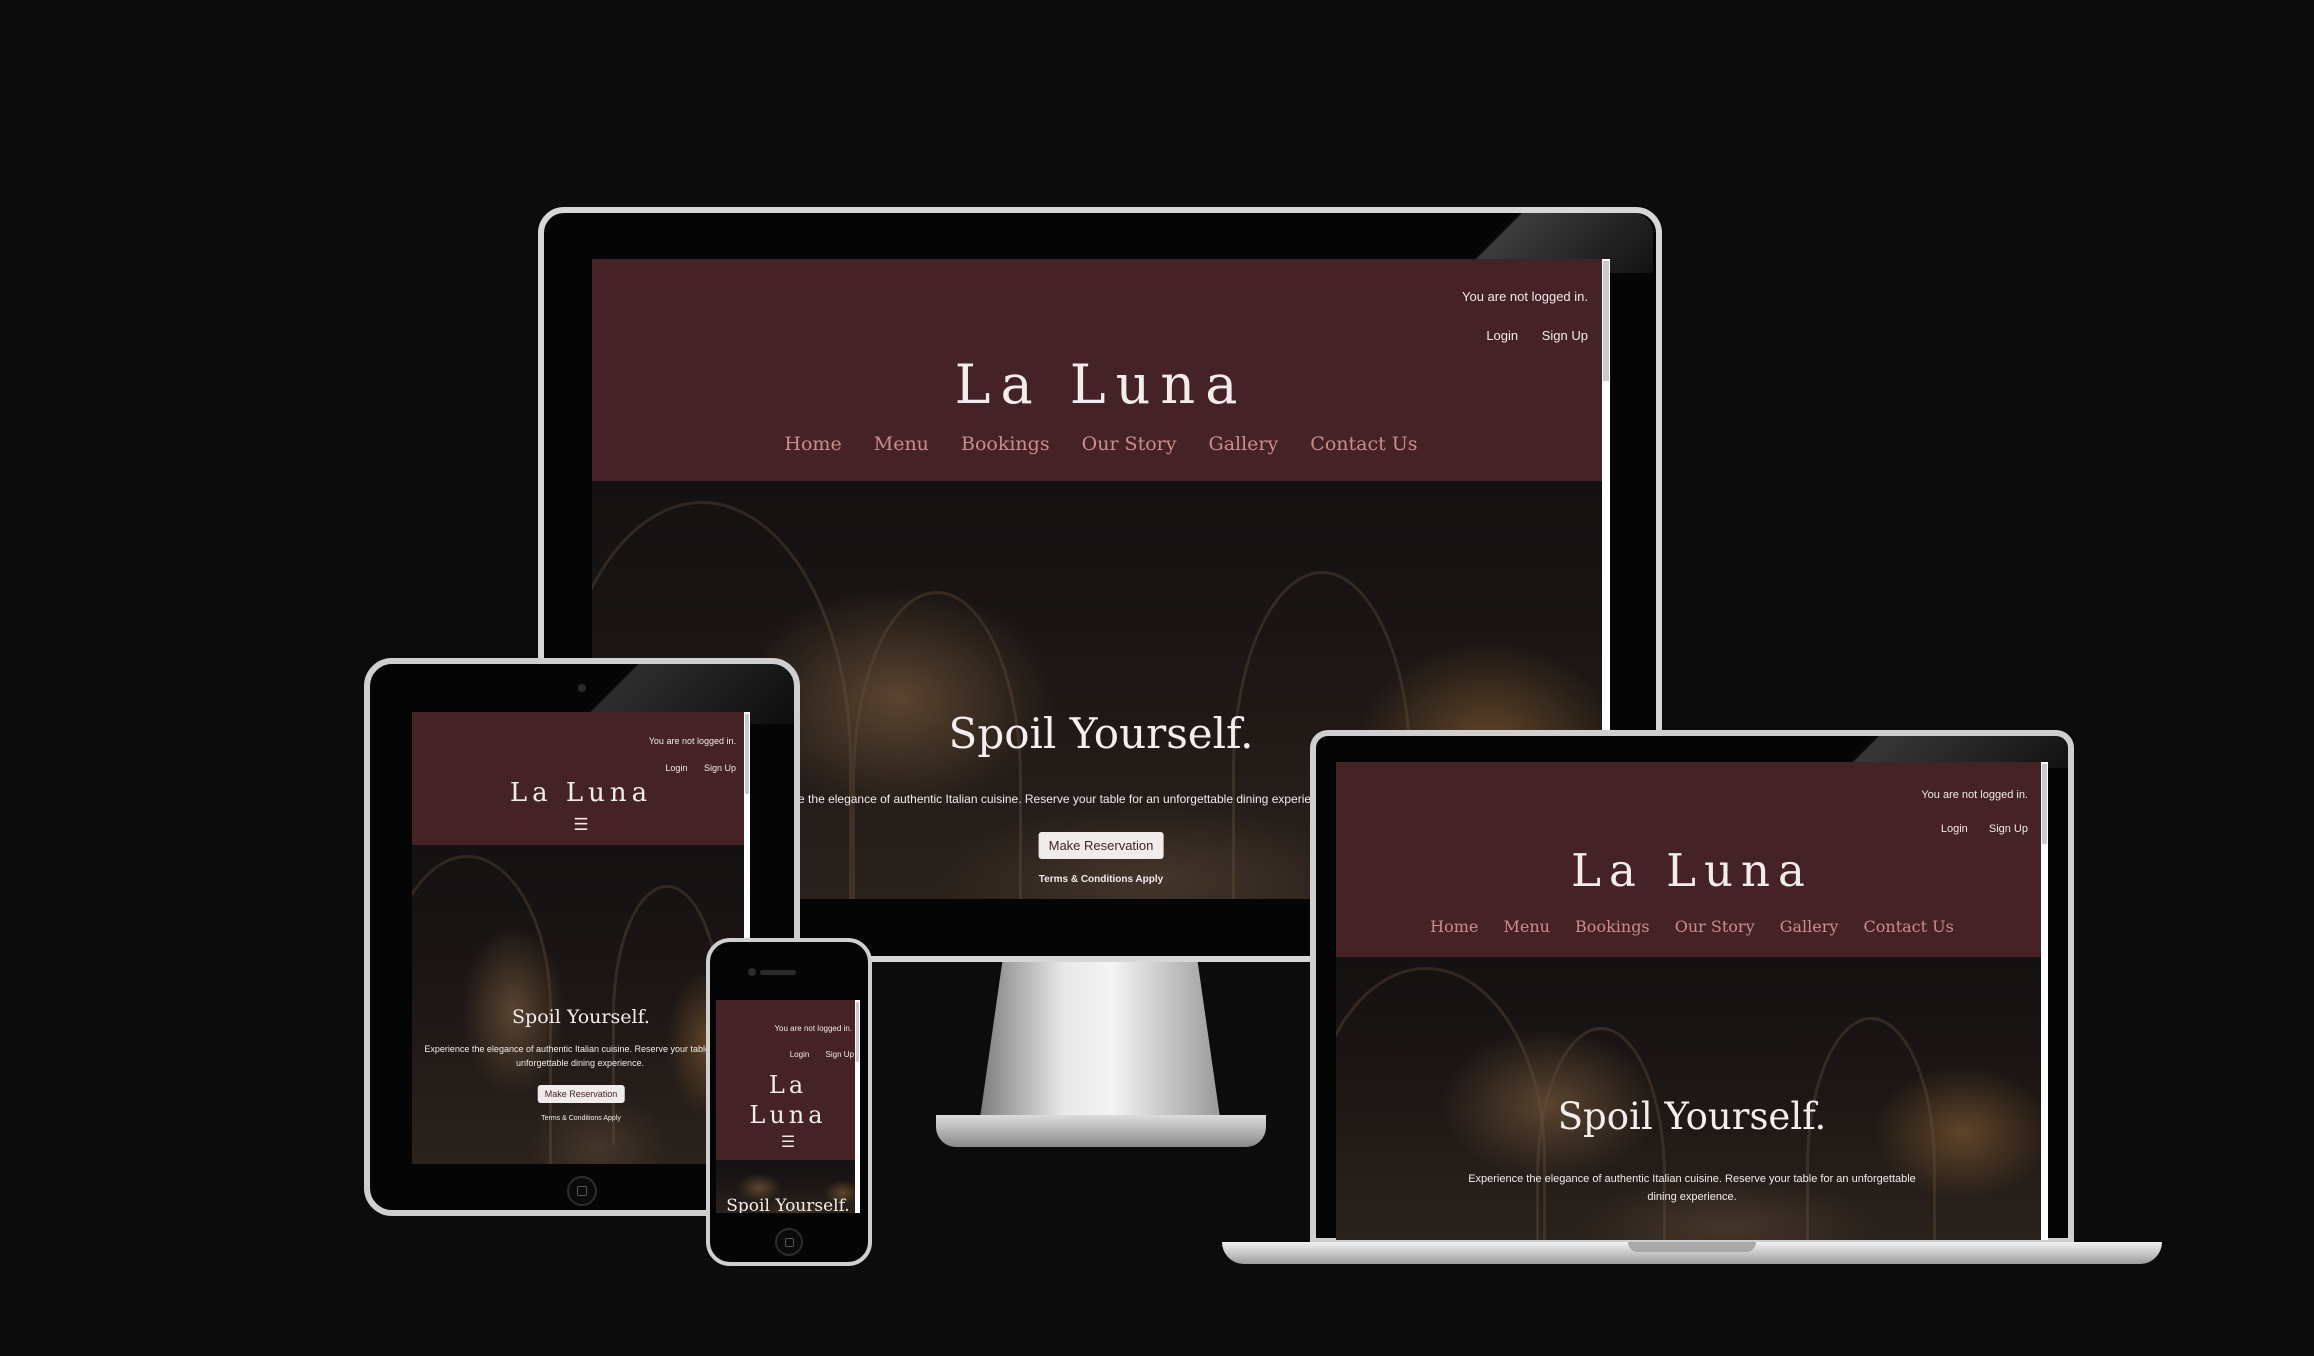  Describe the element at coordinates (788, 1085) in the screenshot. I see `site-logo-line-1: La` at that location.